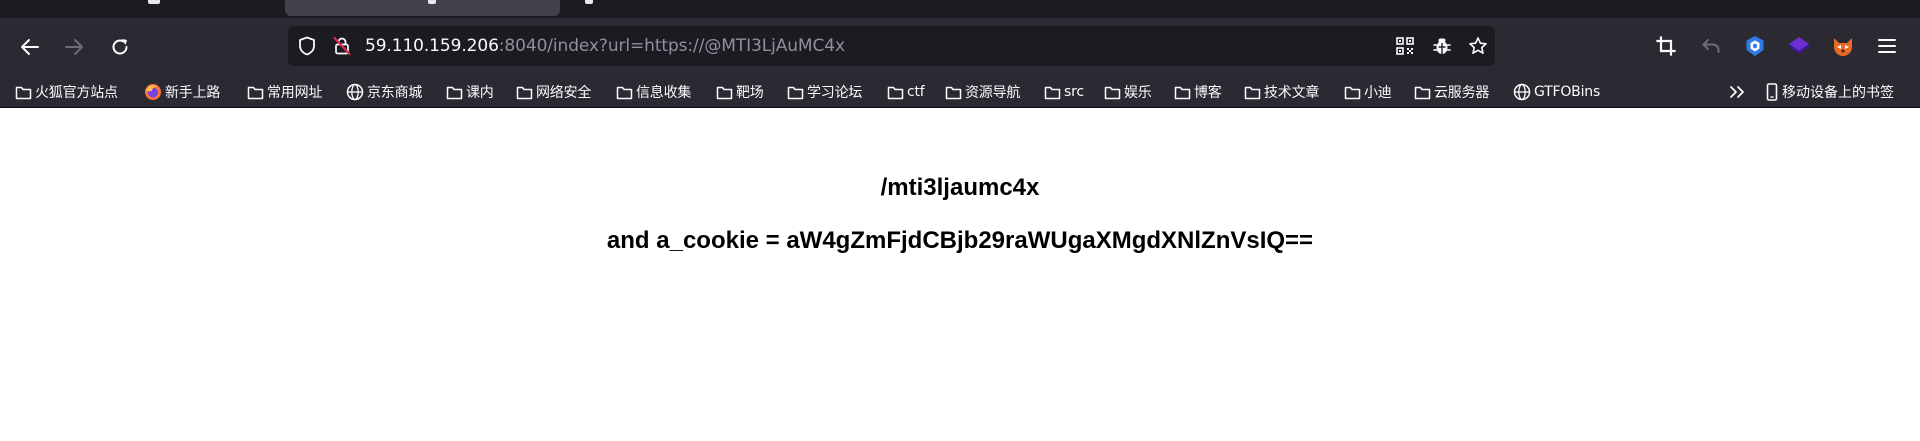  I want to click on back-button, so click(30, 47).